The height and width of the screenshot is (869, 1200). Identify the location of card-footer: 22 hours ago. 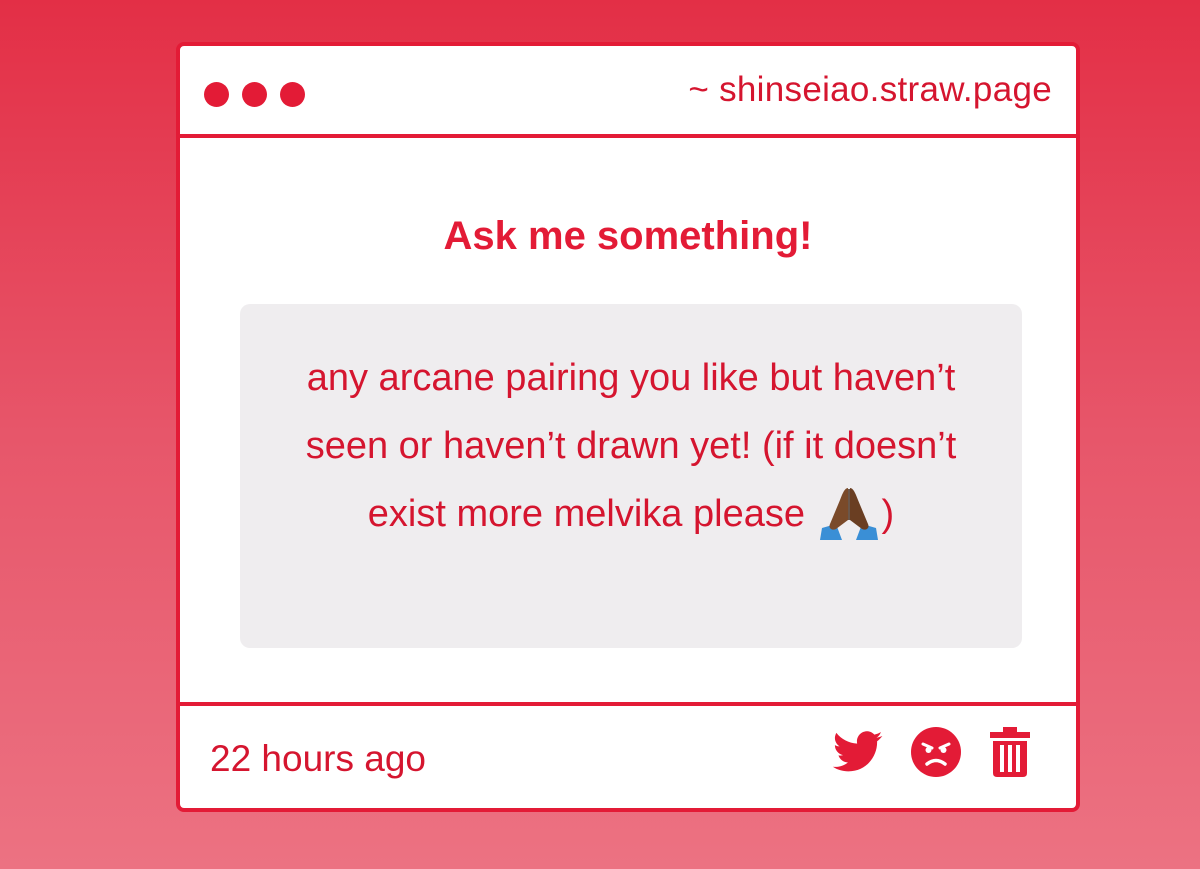
(628, 755).